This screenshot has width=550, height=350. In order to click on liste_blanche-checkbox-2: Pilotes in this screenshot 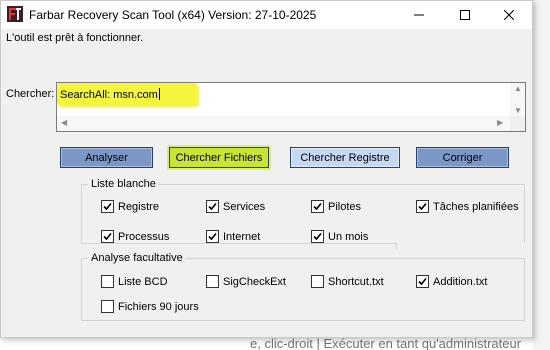, I will do `click(336, 206)`.